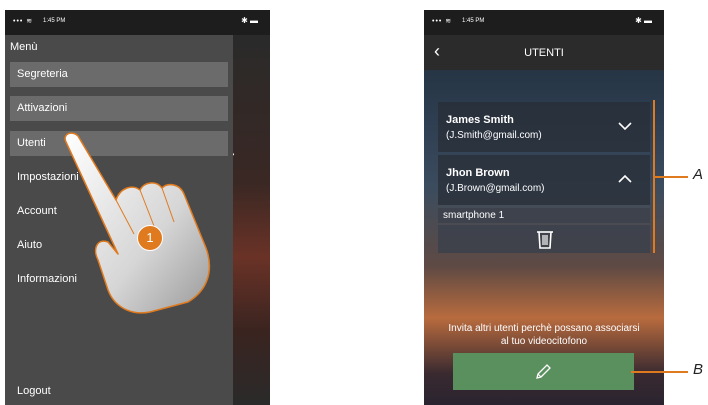  I want to click on callout-a-line, so click(671, 177).